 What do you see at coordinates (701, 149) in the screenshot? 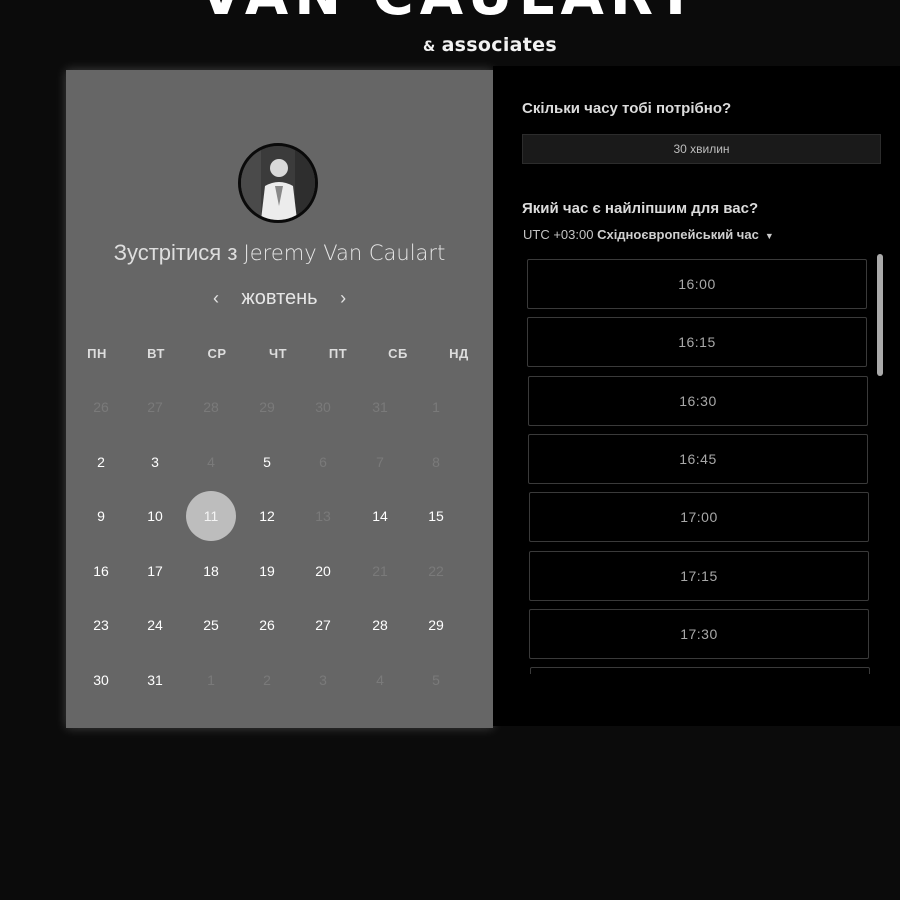
I see `duration-select: 30 хвилин` at bounding box center [701, 149].